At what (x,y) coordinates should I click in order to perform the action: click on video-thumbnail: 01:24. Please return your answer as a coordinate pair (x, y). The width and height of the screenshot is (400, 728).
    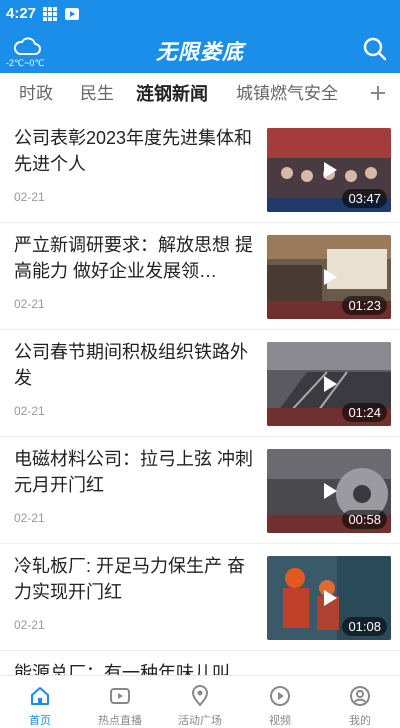
    Looking at the image, I should click on (329, 384).